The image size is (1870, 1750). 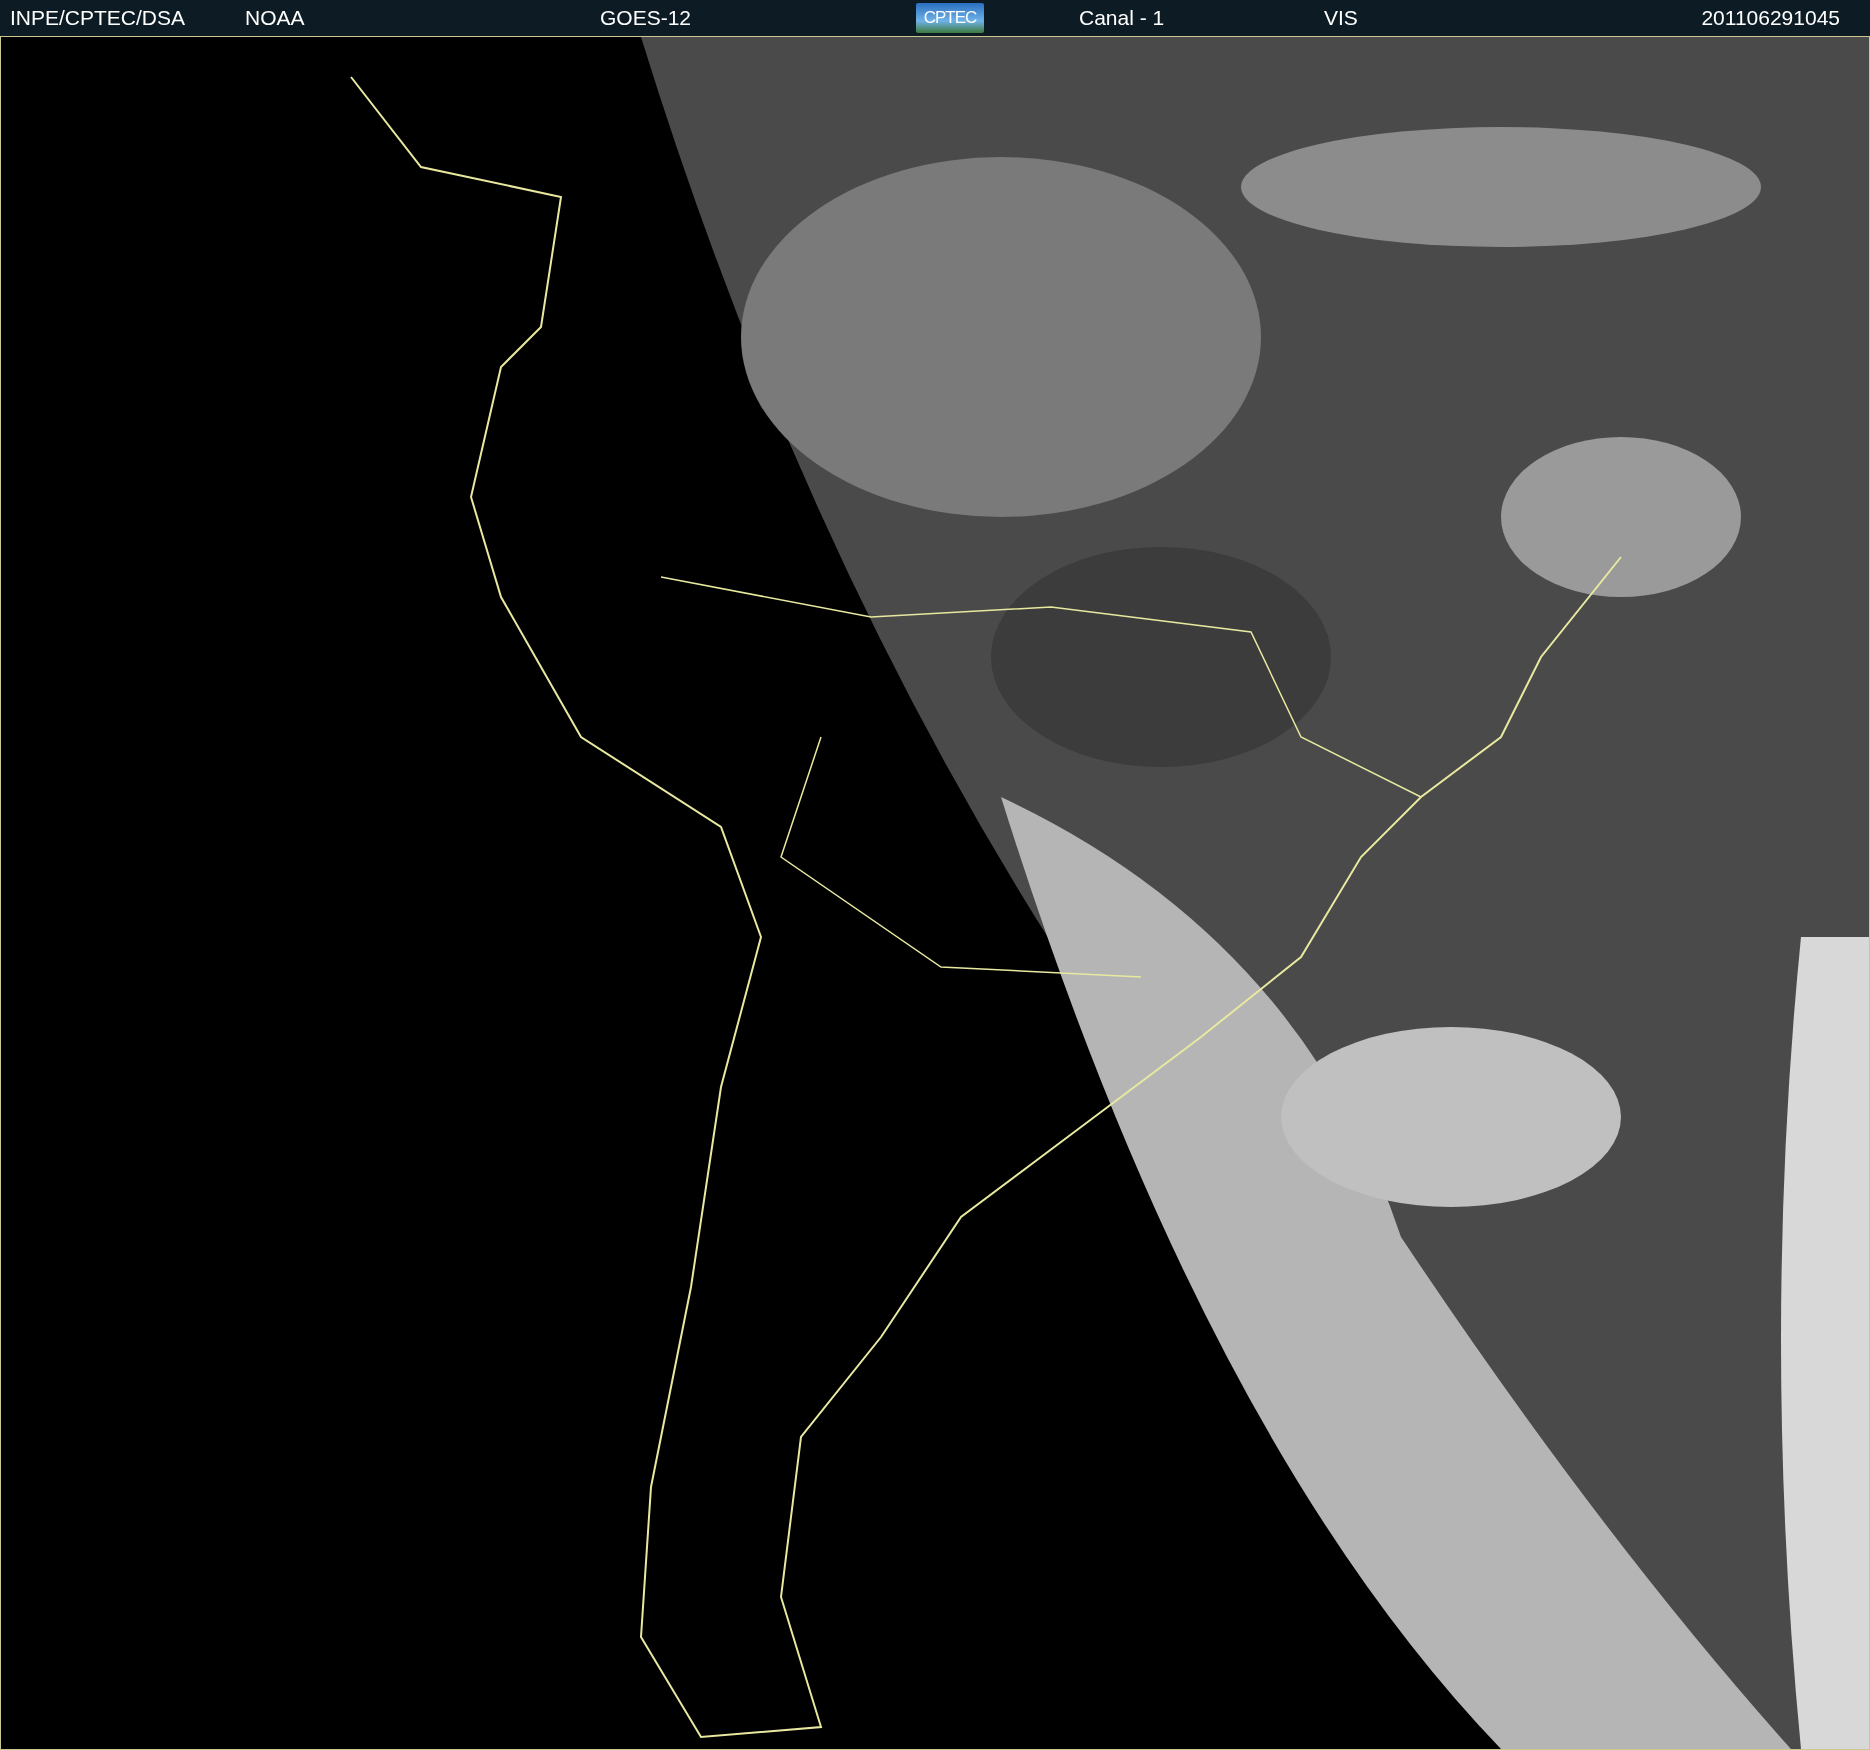 I want to click on header-label: Canal - 1, so click(x=1122, y=17).